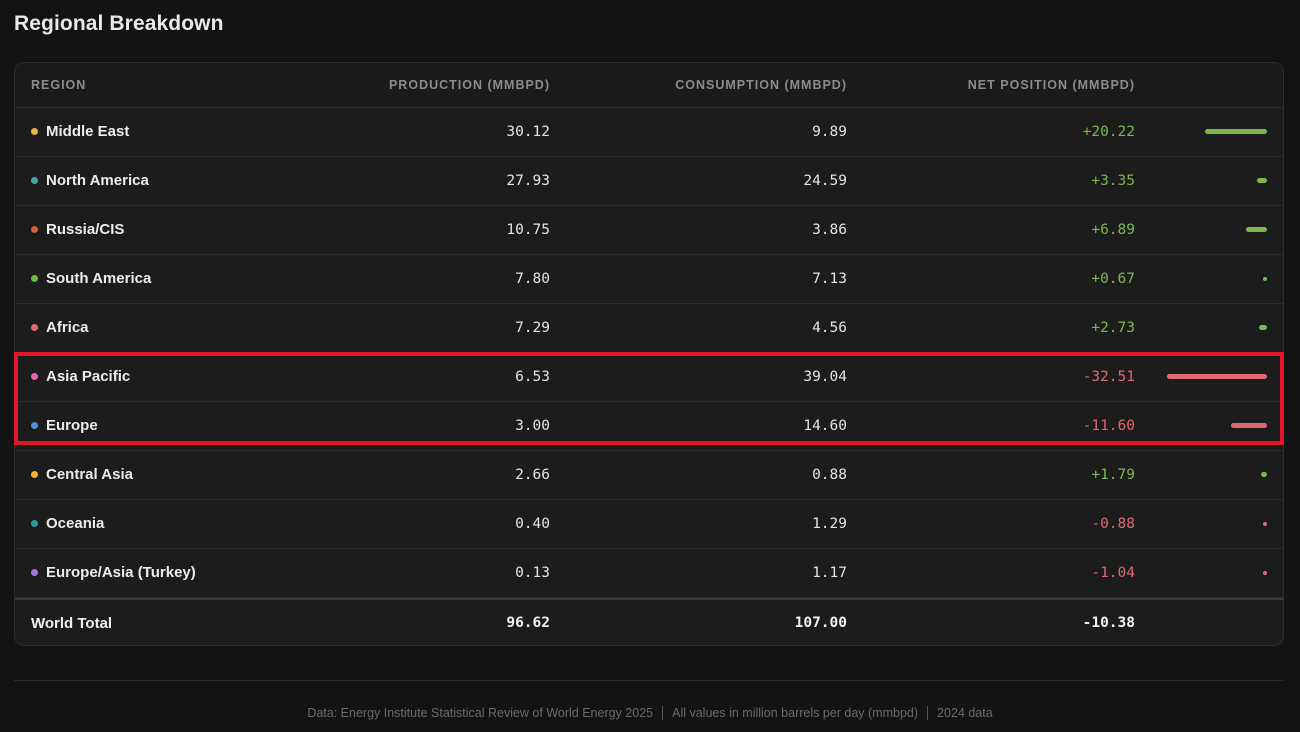 This screenshot has width=1300, height=732. Describe the element at coordinates (532, 377) in the screenshot. I see `production-value: 6.53` at that location.